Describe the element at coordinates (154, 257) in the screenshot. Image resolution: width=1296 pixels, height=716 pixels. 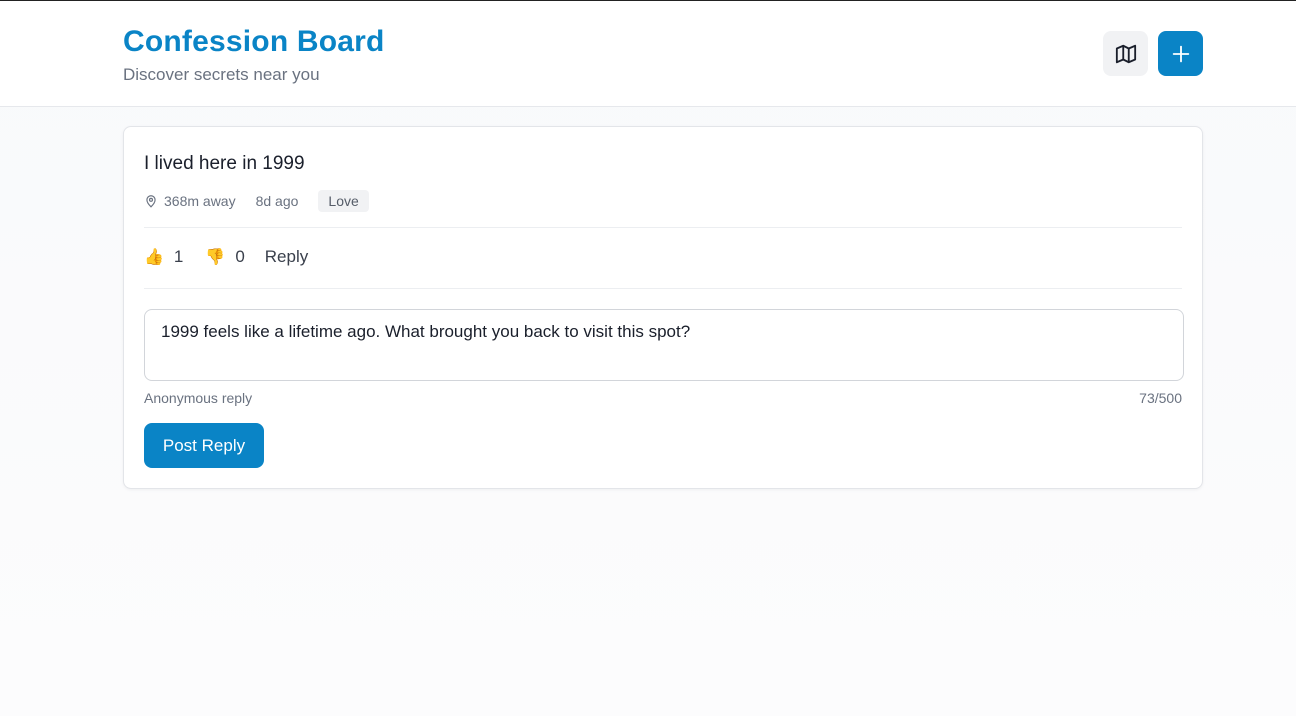
I see `thumbs-up-icon: 👍` at that location.